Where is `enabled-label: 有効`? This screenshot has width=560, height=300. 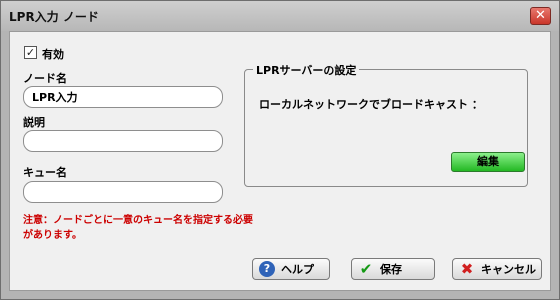
enabled-label: 有効 is located at coordinates (53, 54).